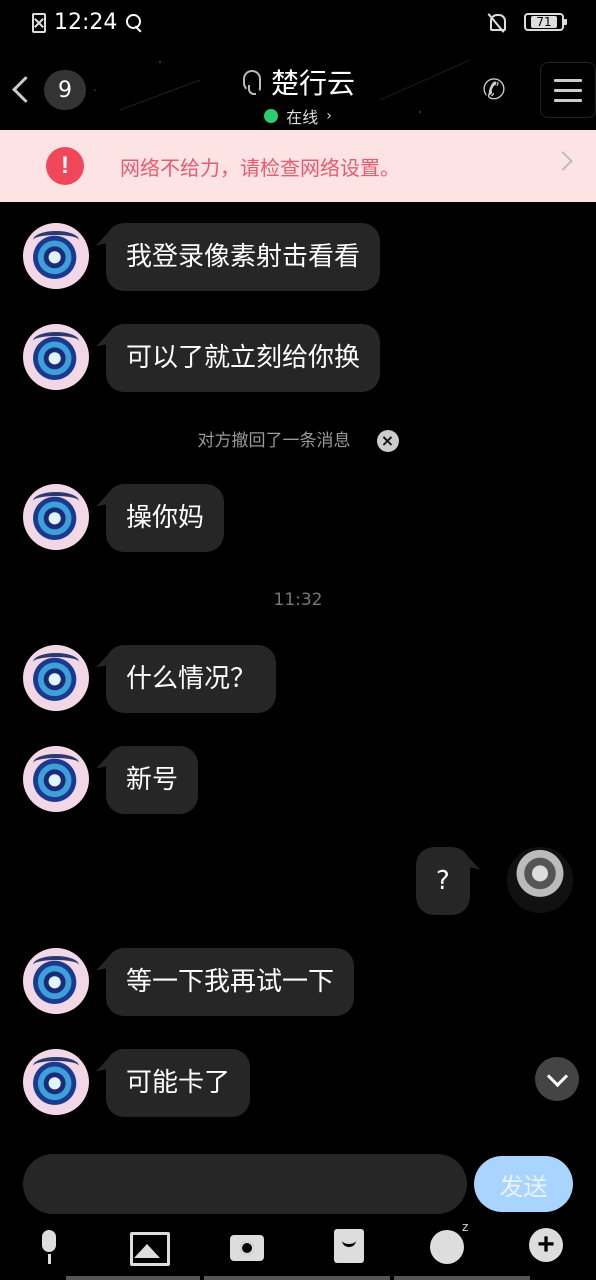  What do you see at coordinates (568, 90) in the screenshot?
I see `menu-button` at bounding box center [568, 90].